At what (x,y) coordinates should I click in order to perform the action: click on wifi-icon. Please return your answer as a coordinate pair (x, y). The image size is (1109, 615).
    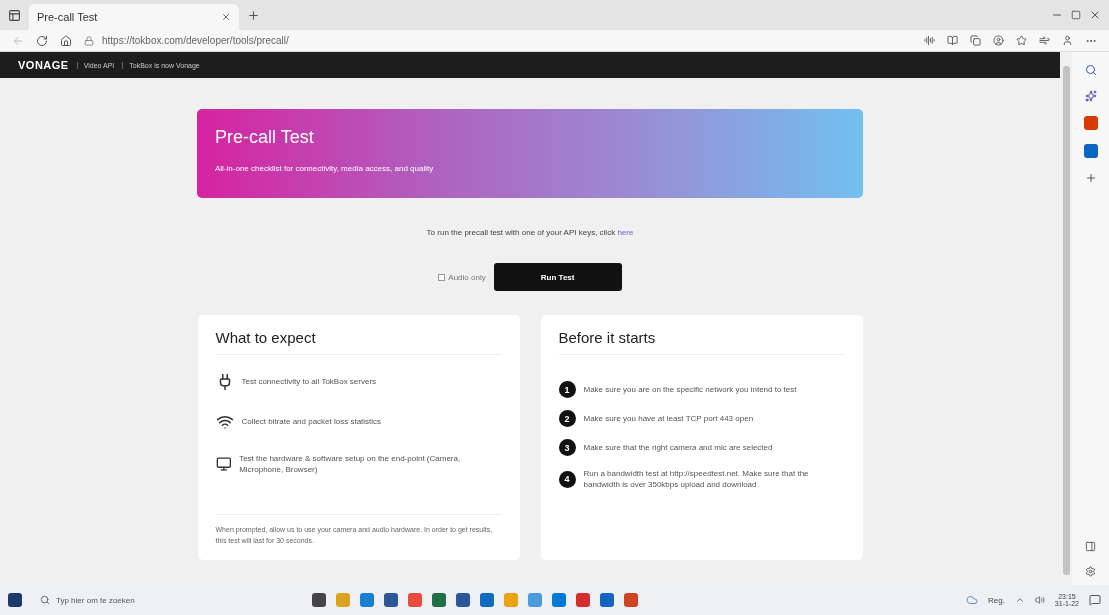
    Looking at the image, I should click on (224, 422).